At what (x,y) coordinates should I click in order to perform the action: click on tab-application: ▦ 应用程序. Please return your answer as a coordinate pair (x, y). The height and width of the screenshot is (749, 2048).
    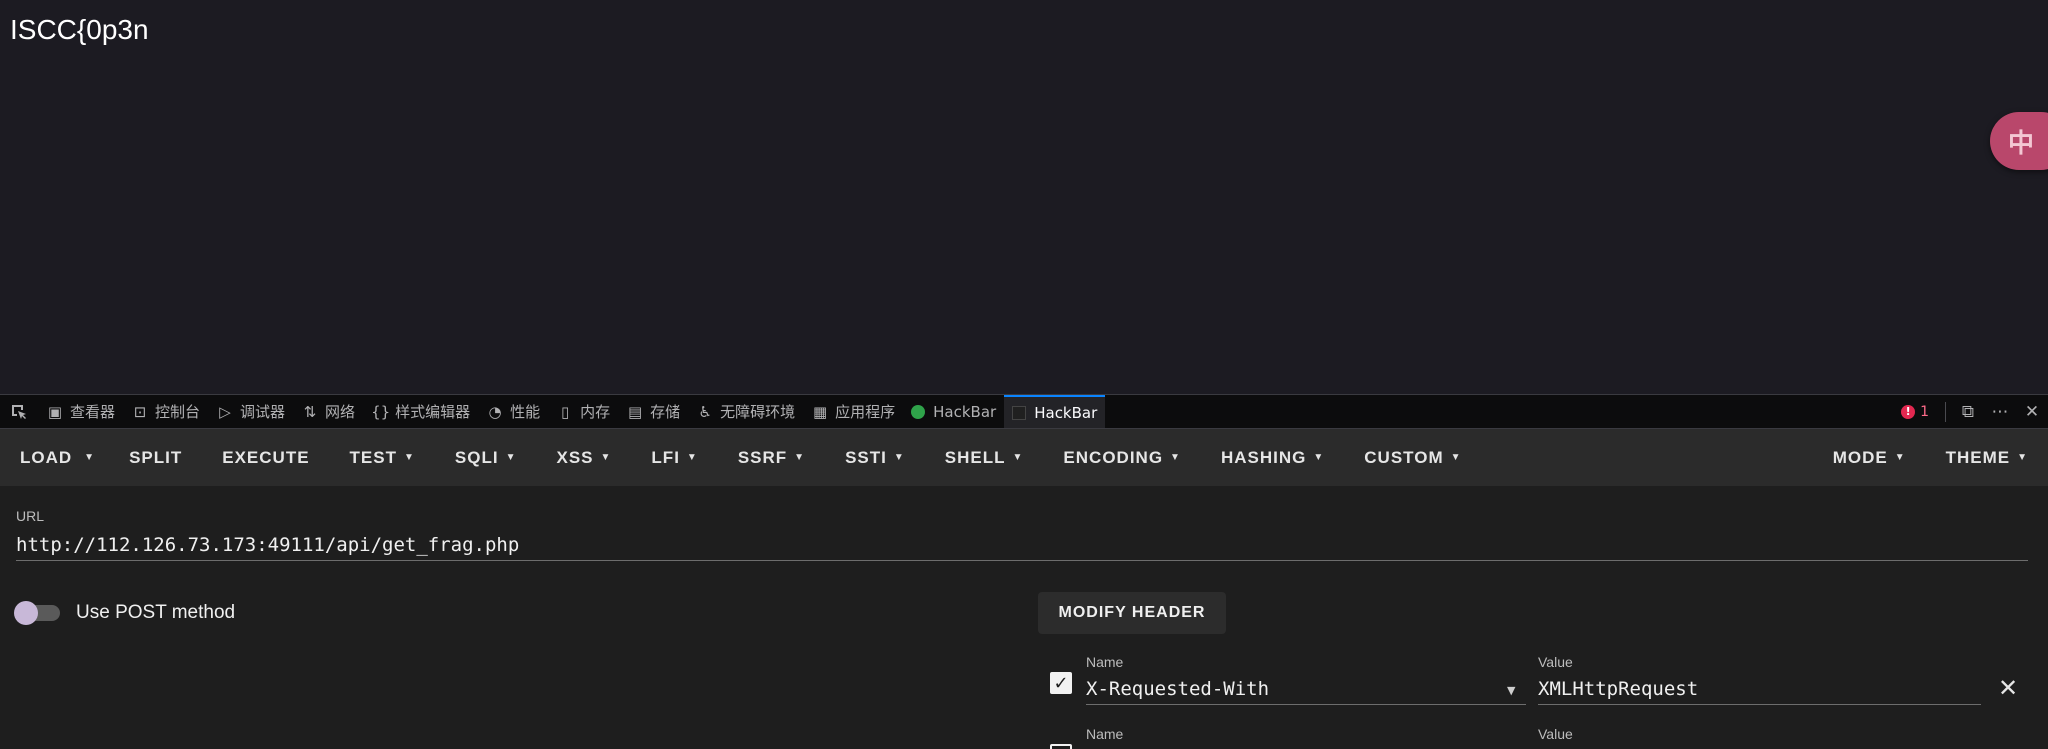
    Looking at the image, I should click on (853, 411).